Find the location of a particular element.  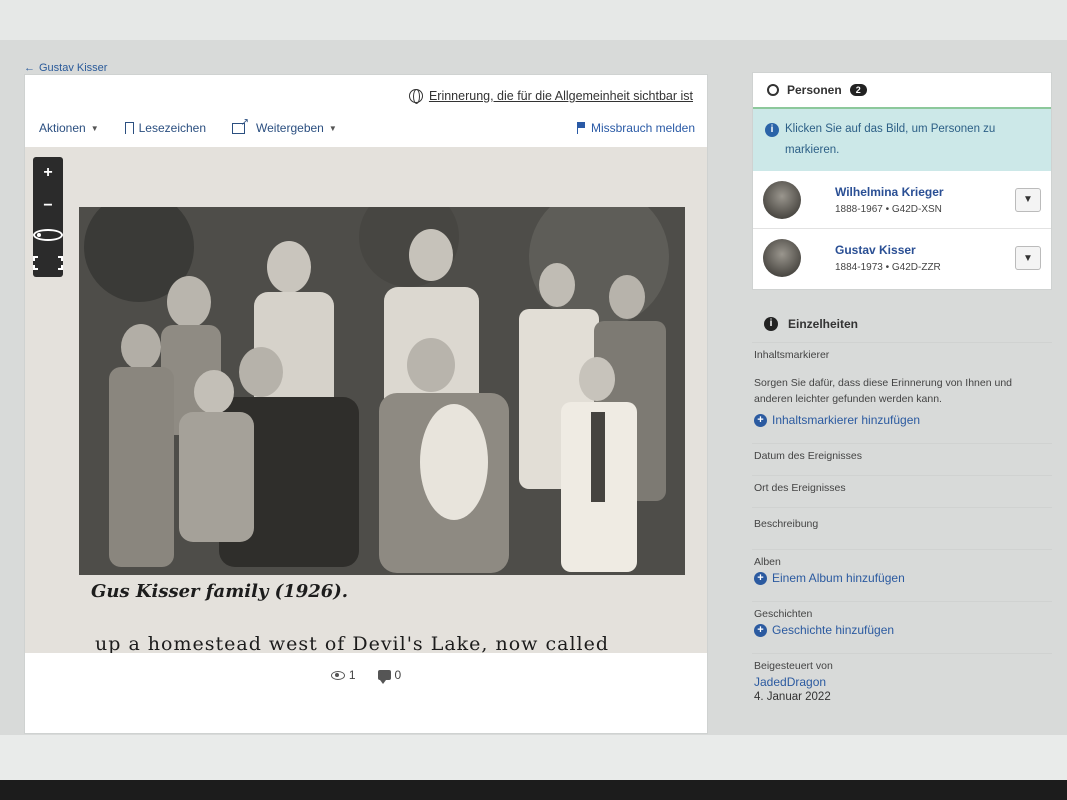

screen-bottom-area is located at coordinates (533, 757).